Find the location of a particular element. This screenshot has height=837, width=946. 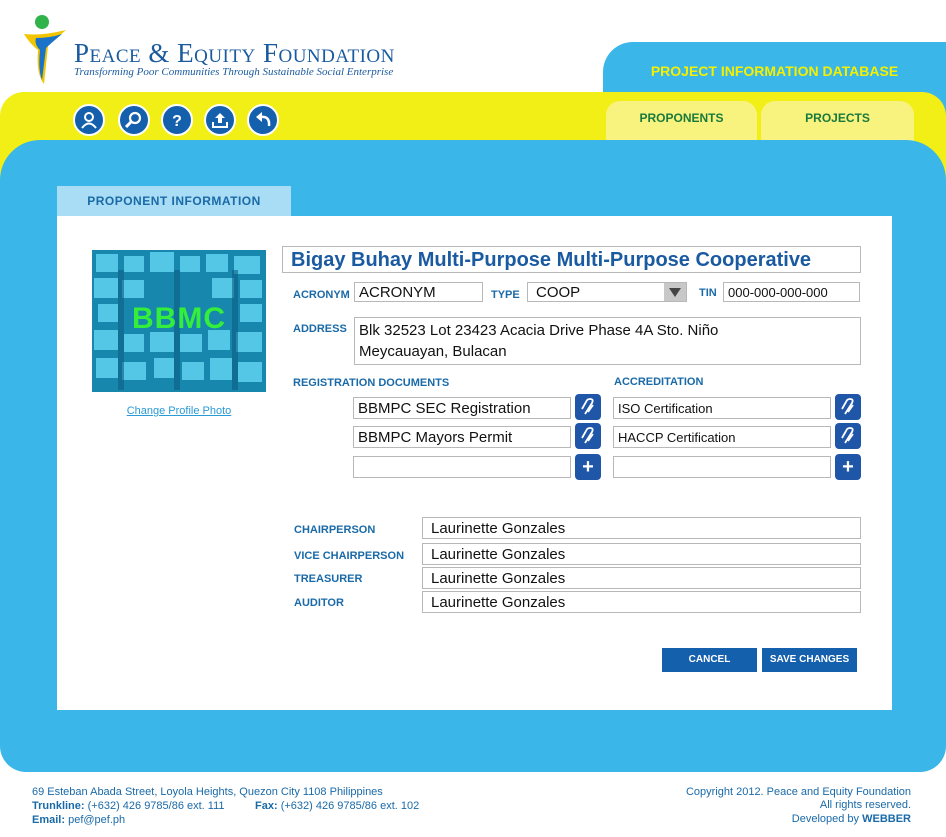

address-line-2: Meycauayan, Bulacan is located at coordinates (433, 351).